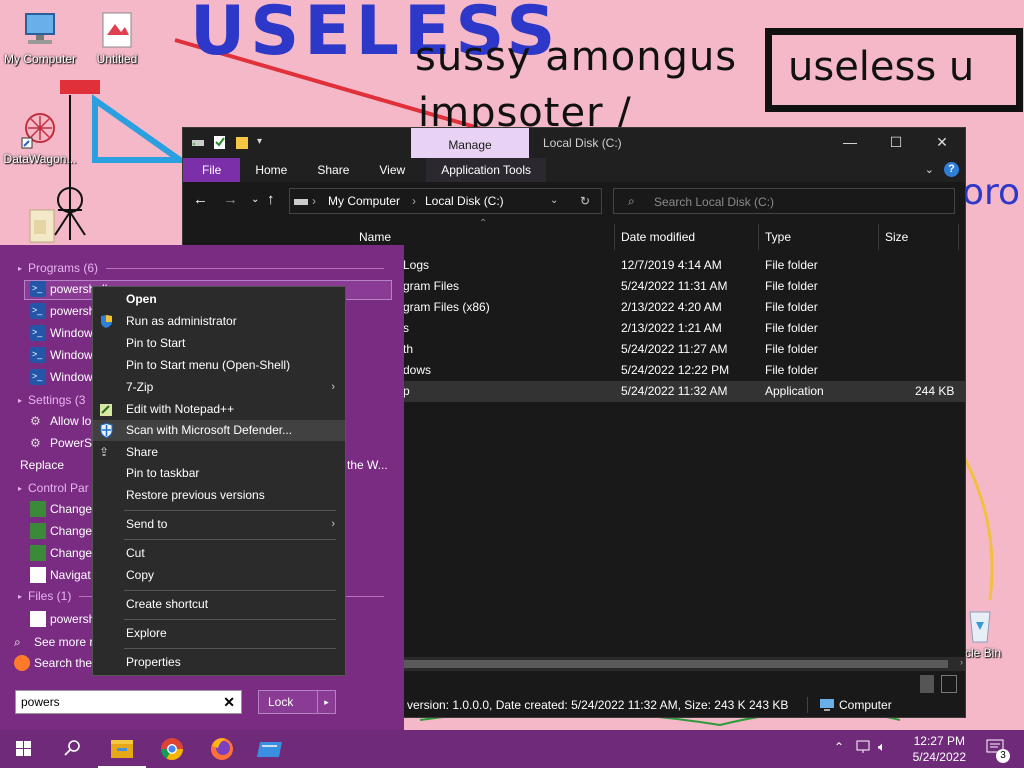 This screenshot has width=1024, height=768. What do you see at coordinates (40, 226) in the screenshot?
I see `desktop-icon-file` at bounding box center [40, 226].